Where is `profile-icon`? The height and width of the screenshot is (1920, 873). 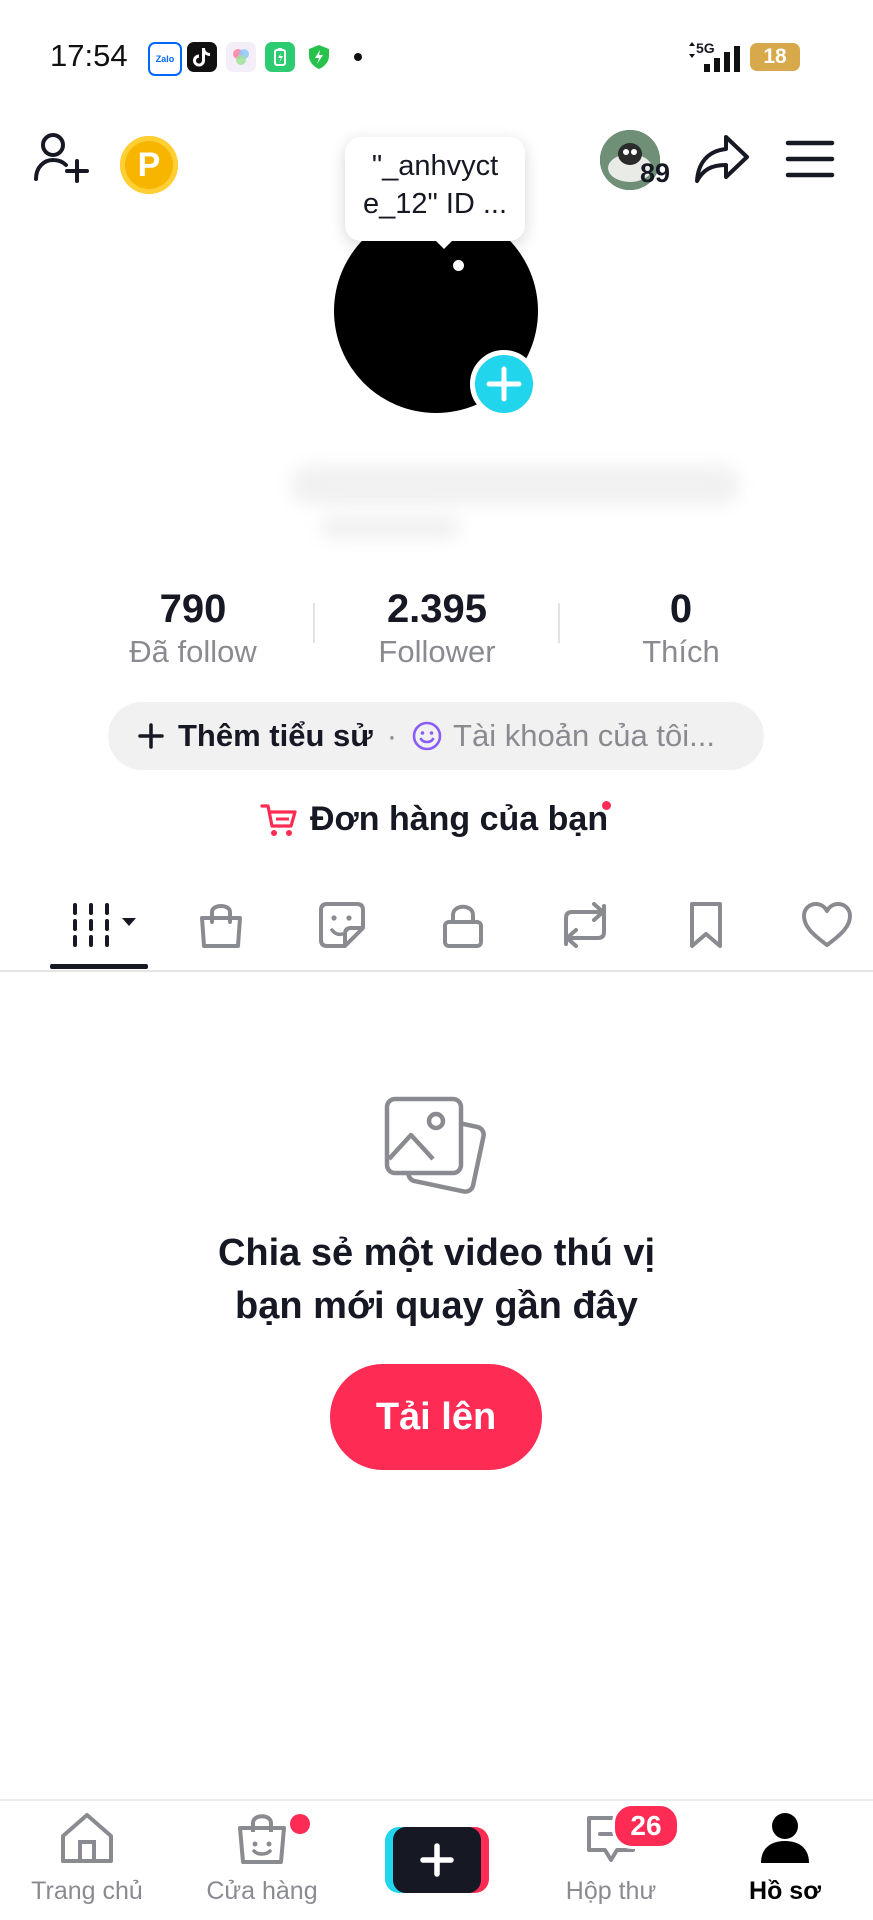 profile-icon is located at coordinates (785, 1838).